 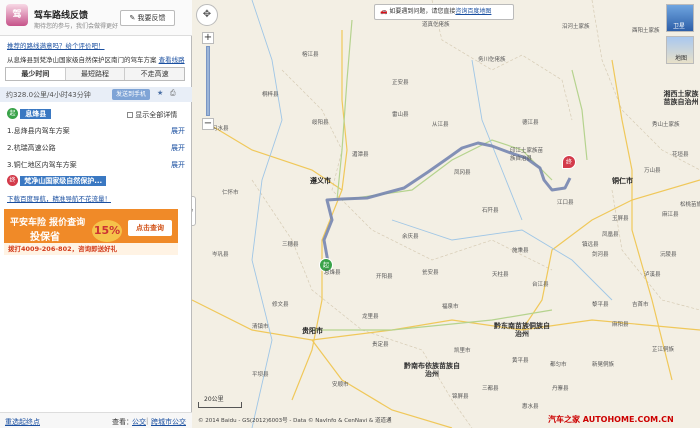 I want to click on county-label: 正安县, so click(x=400, y=83).